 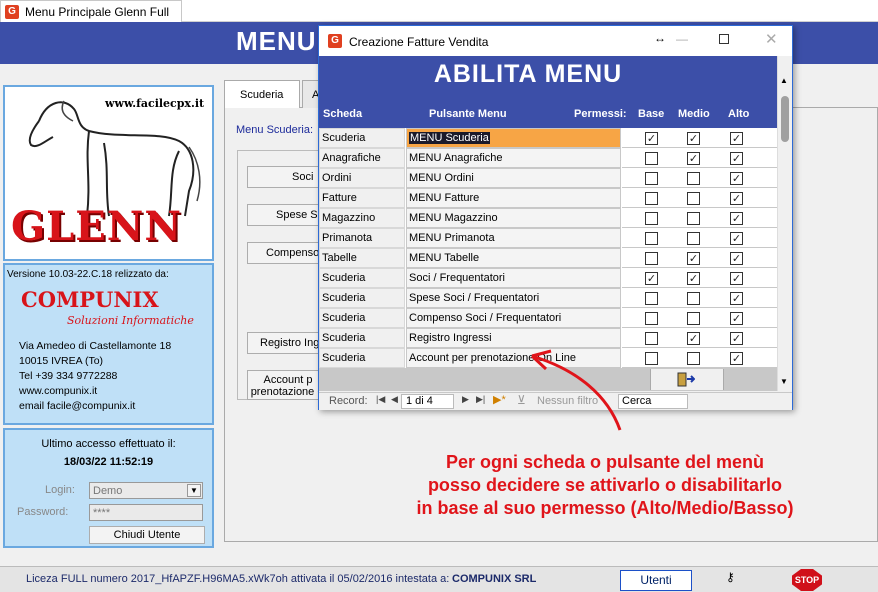 What do you see at coordinates (394, 399) in the screenshot?
I see `prev-record-icon: ◀` at bounding box center [394, 399].